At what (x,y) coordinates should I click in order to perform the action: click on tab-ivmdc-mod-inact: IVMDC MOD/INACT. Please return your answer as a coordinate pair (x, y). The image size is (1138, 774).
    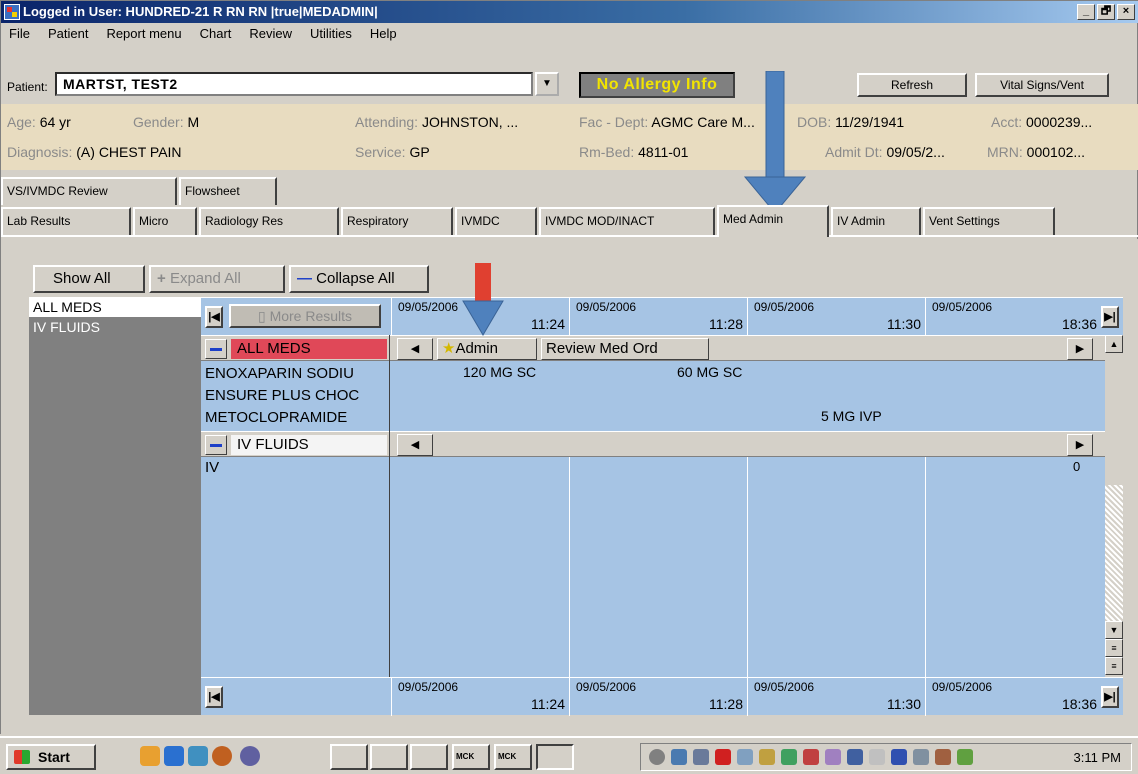
    Looking at the image, I should click on (627, 221).